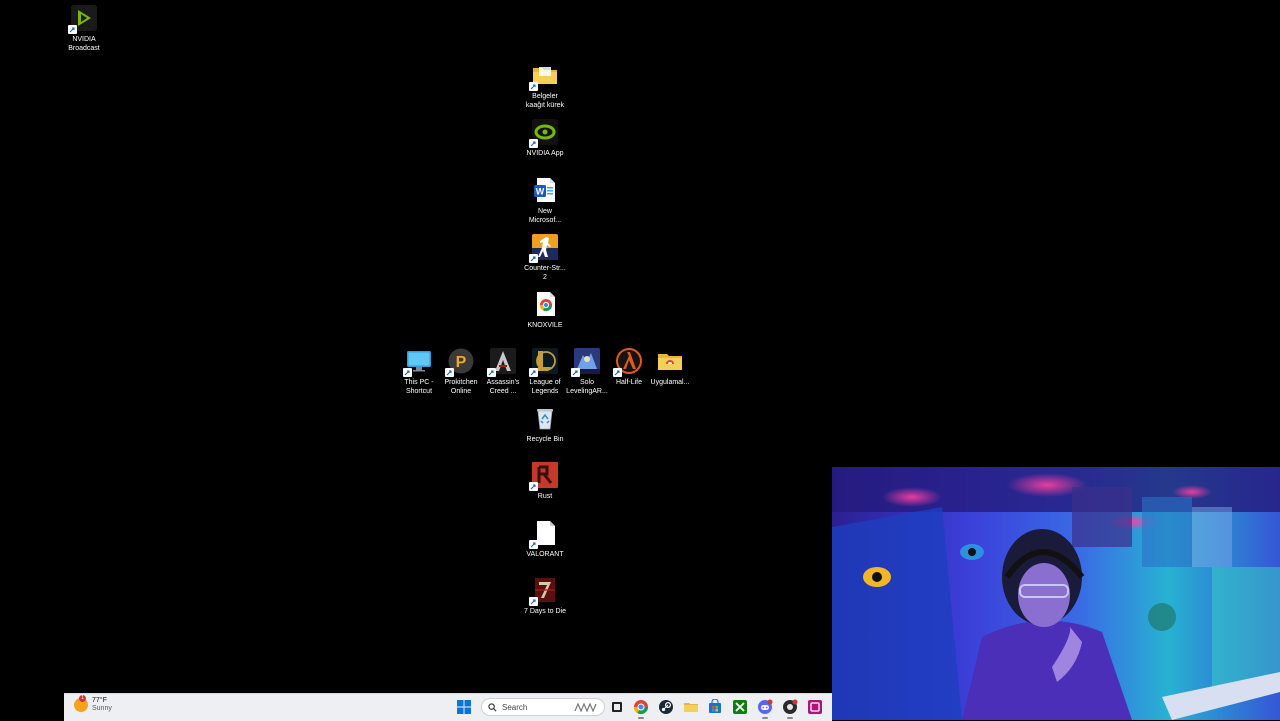  Describe the element at coordinates (544, 591) in the screenshot. I see `seven-days-icon` at that location.